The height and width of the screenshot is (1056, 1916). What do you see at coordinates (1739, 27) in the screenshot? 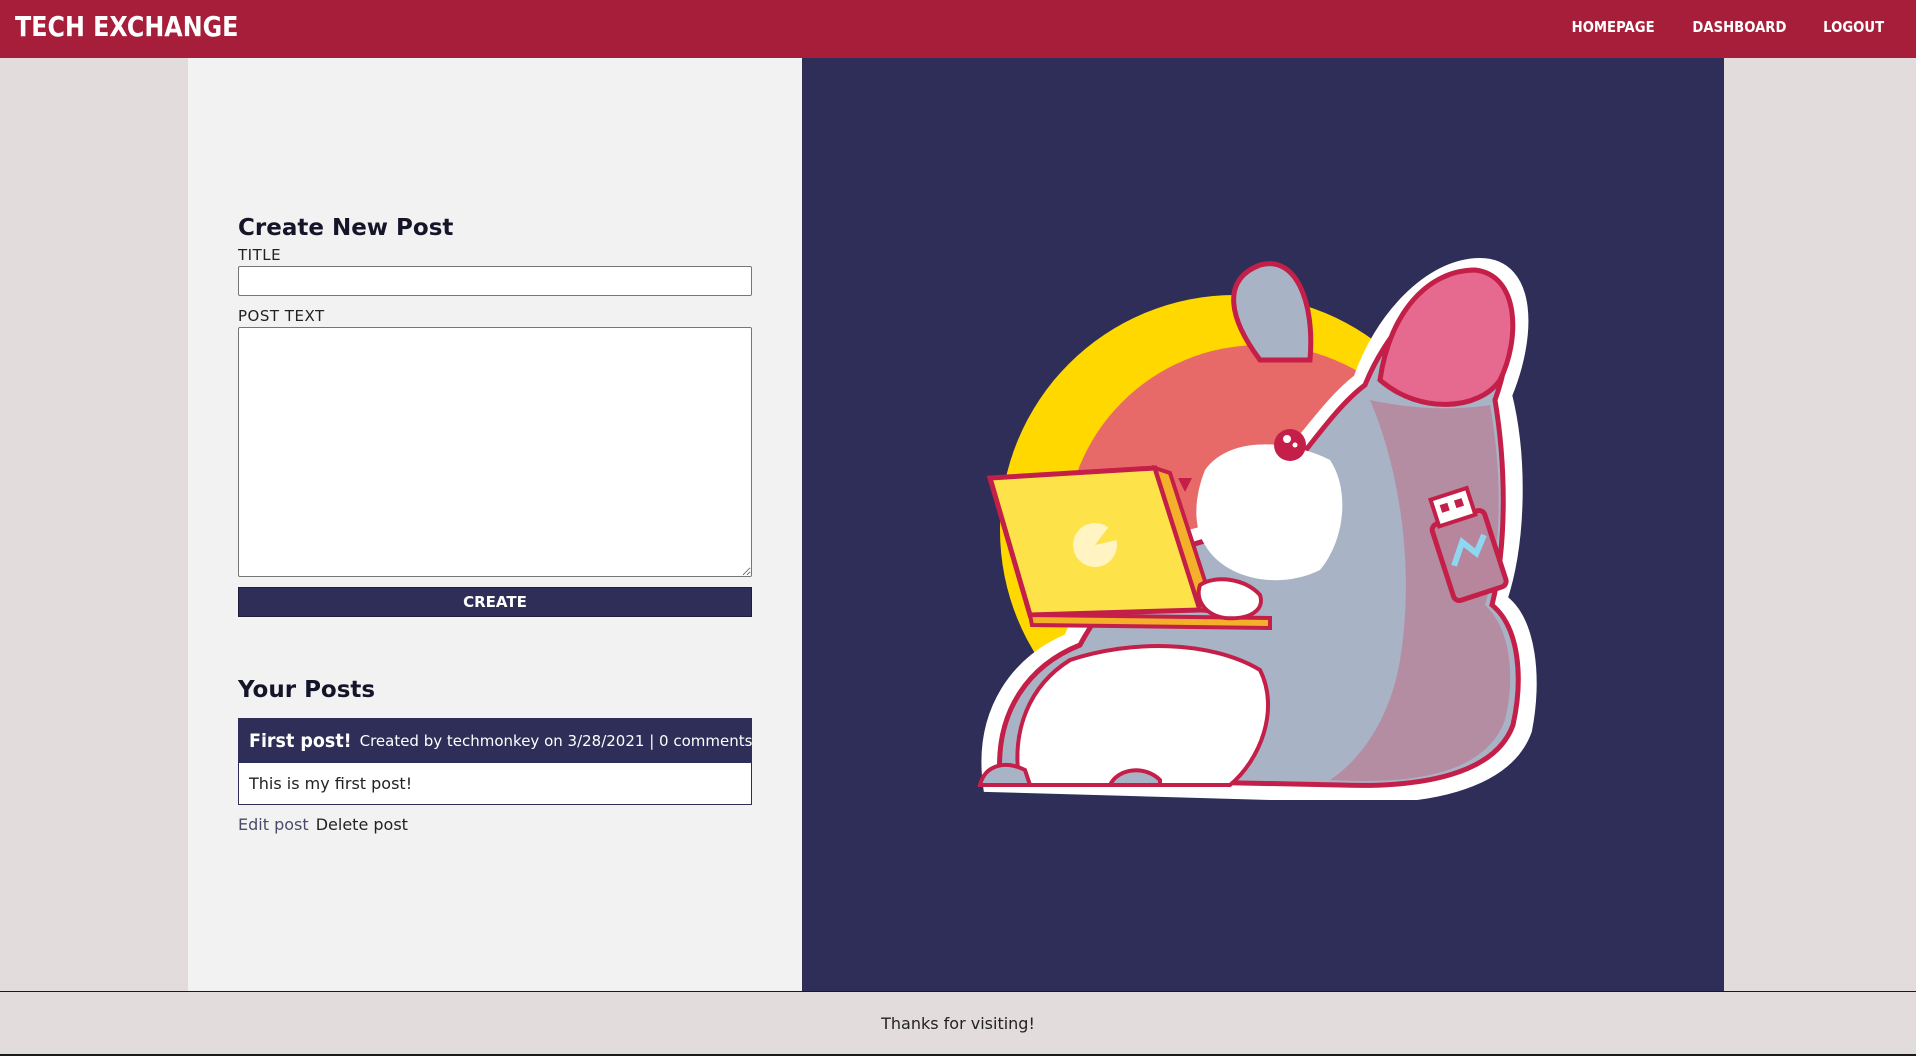
I see `nav-dashboard-link: DASHBOARD` at bounding box center [1739, 27].